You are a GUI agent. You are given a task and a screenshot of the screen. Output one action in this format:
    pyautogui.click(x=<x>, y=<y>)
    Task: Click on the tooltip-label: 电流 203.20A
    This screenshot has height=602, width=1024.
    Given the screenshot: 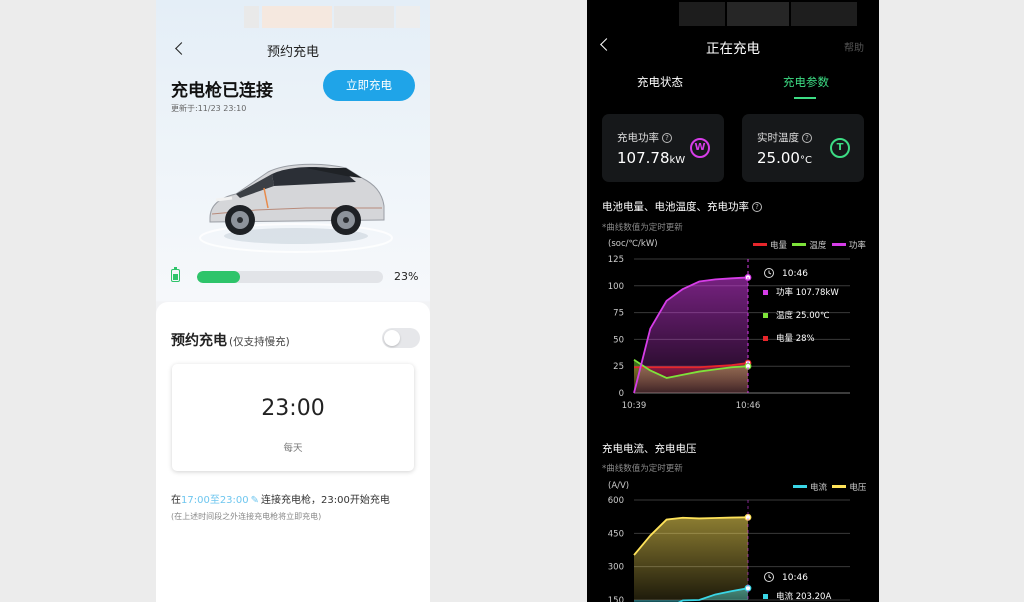 What is the action you would take?
    pyautogui.click(x=803, y=596)
    